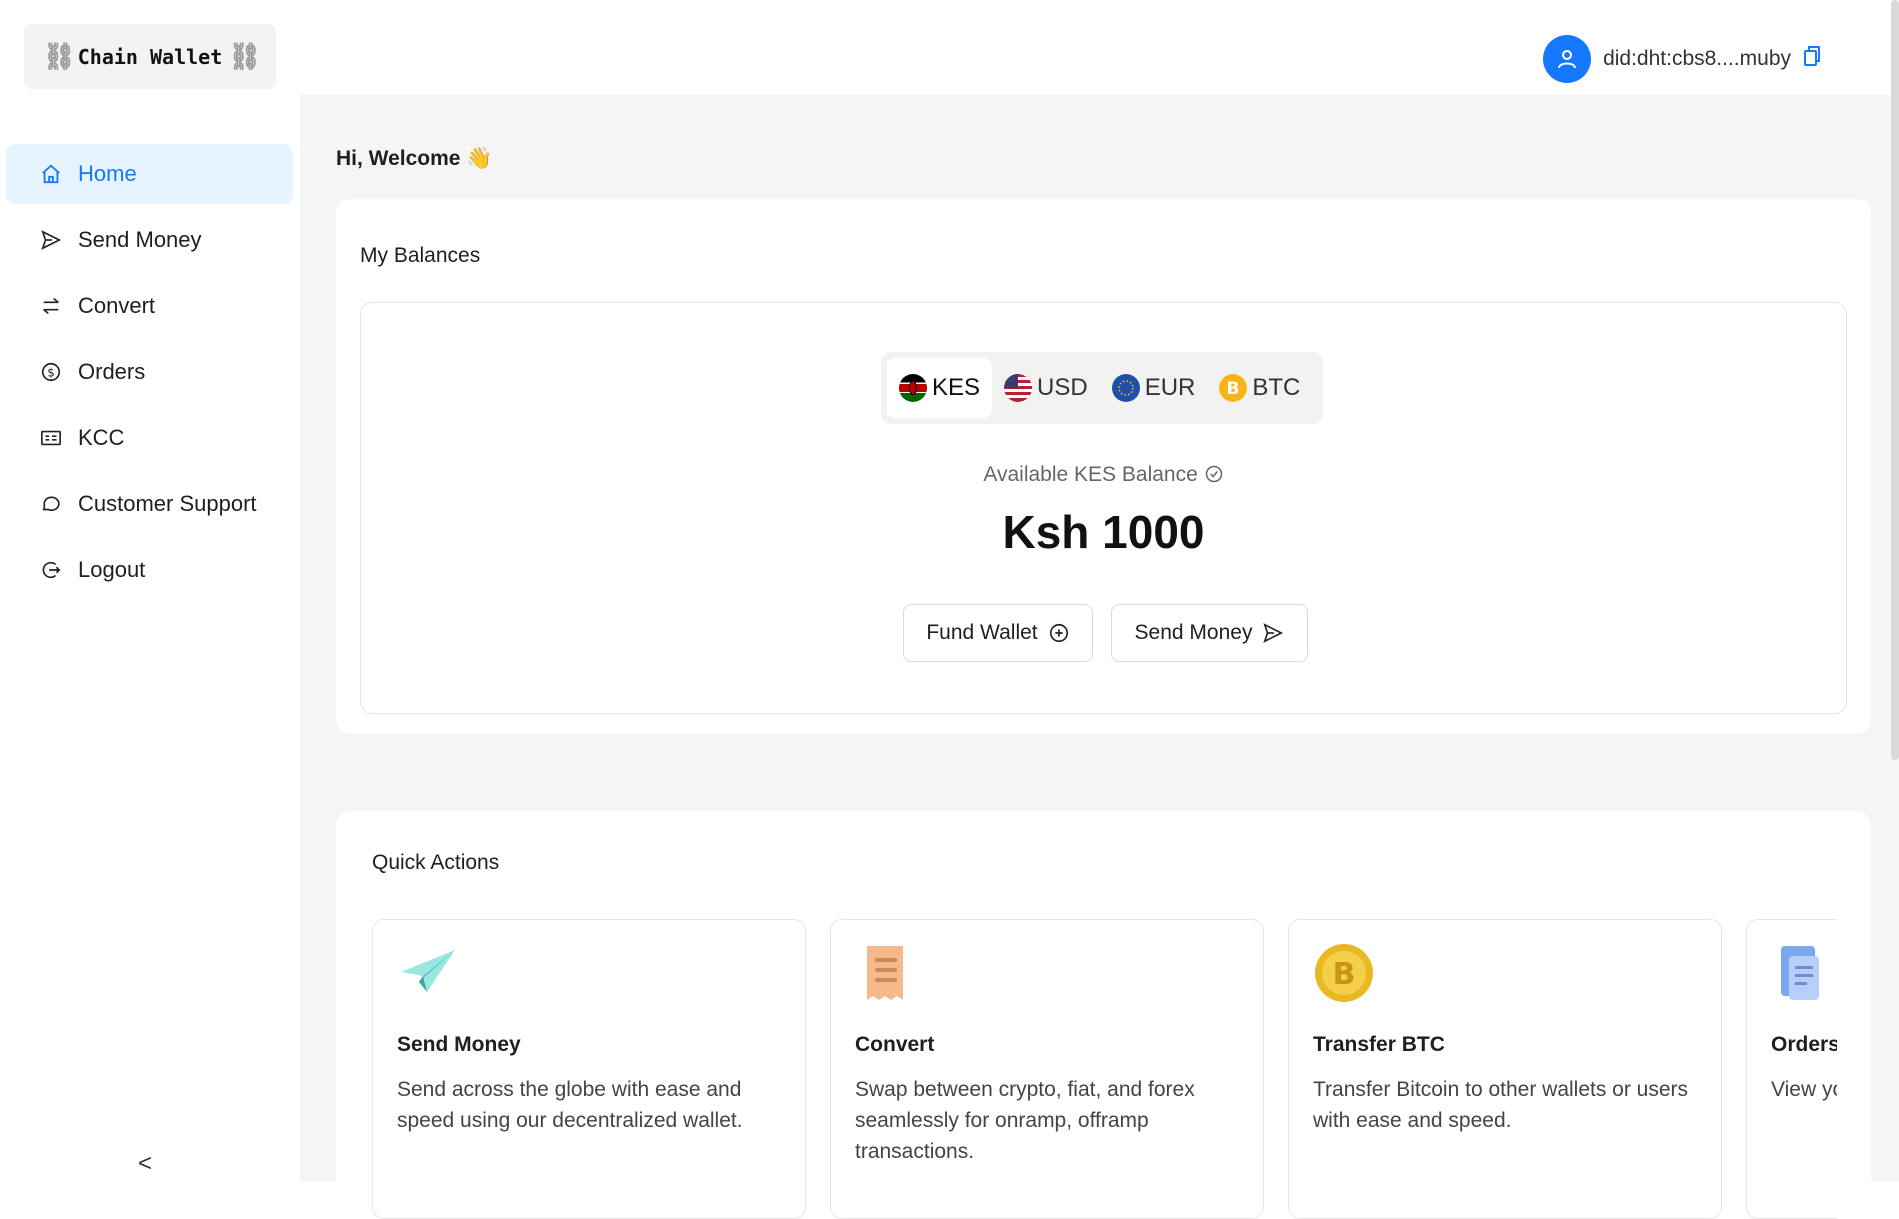 The width and height of the screenshot is (1899, 1219). What do you see at coordinates (51, 504) in the screenshot?
I see `chat-icon` at bounding box center [51, 504].